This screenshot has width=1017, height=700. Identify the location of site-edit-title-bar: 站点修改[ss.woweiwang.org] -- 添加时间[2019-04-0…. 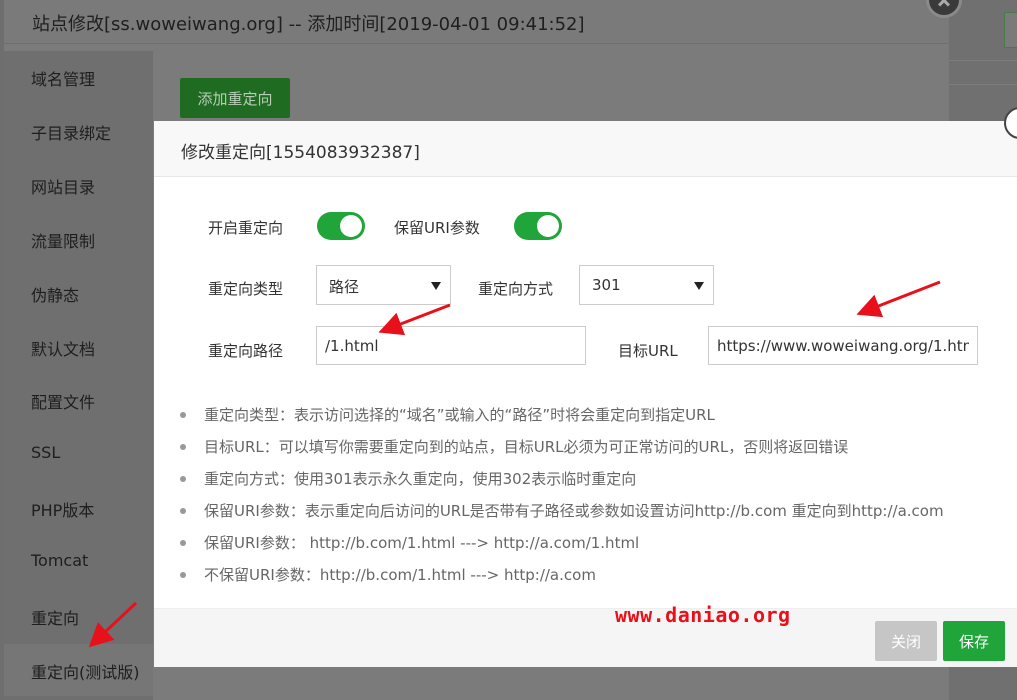
(476, 22).